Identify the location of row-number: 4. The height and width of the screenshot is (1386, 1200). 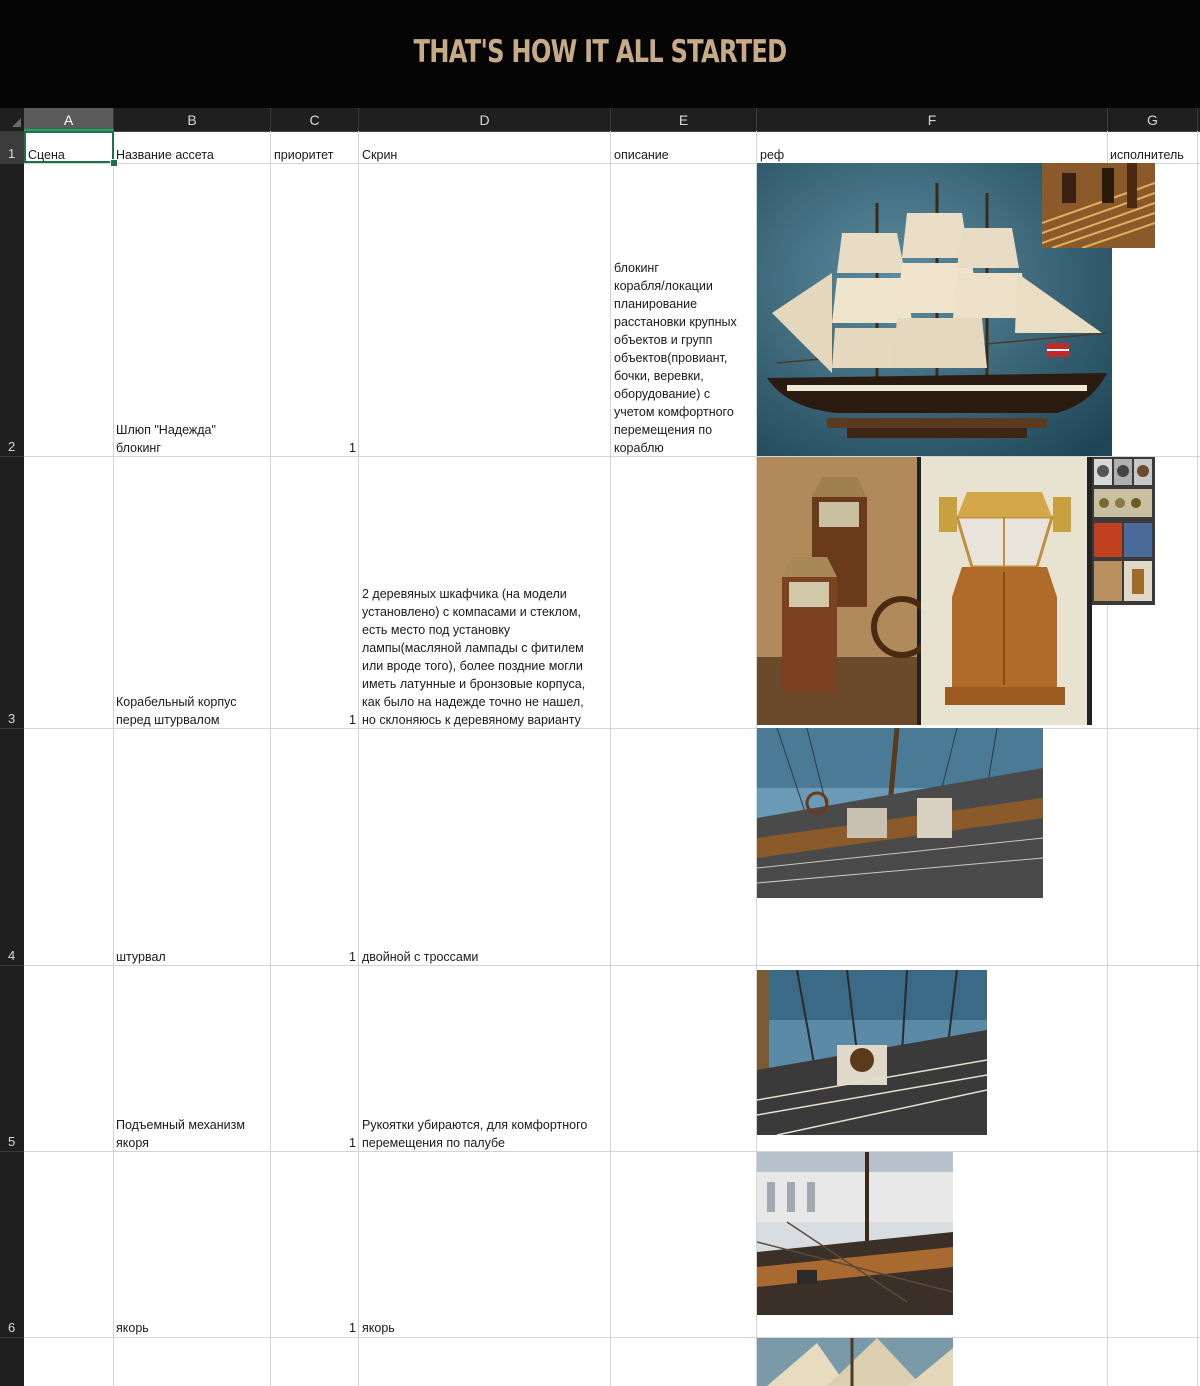
(12, 955).